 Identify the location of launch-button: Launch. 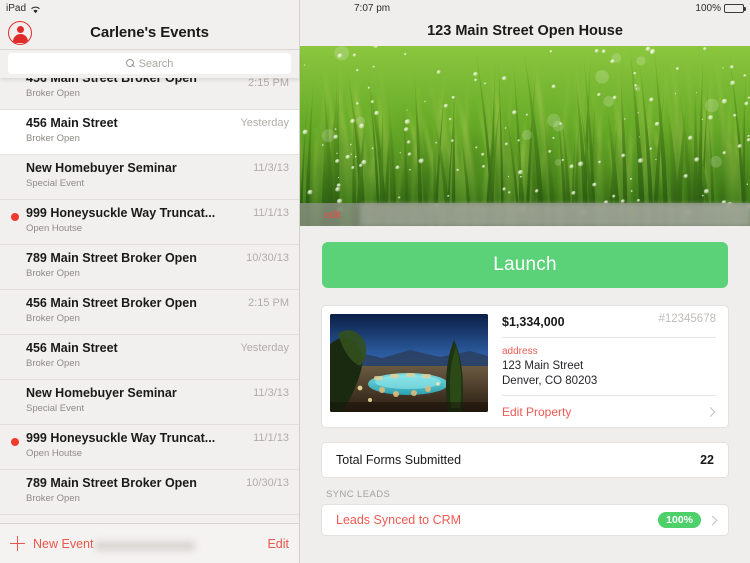
(525, 265).